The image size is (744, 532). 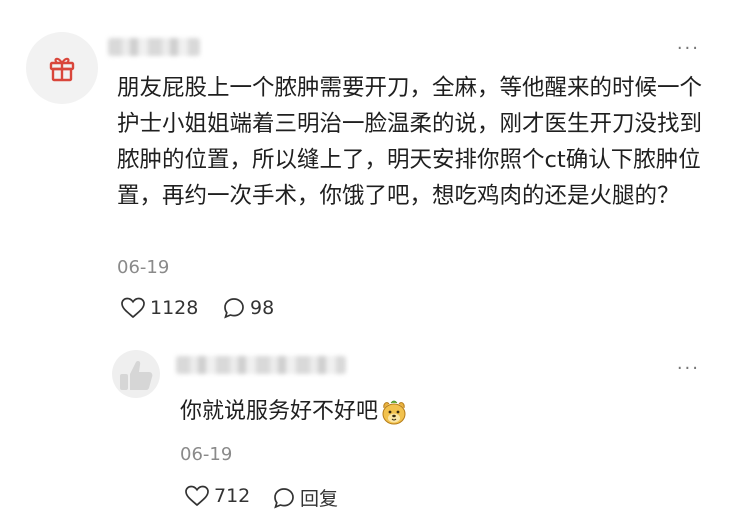 What do you see at coordinates (248, 308) in the screenshot?
I see `comment-button: 98` at bounding box center [248, 308].